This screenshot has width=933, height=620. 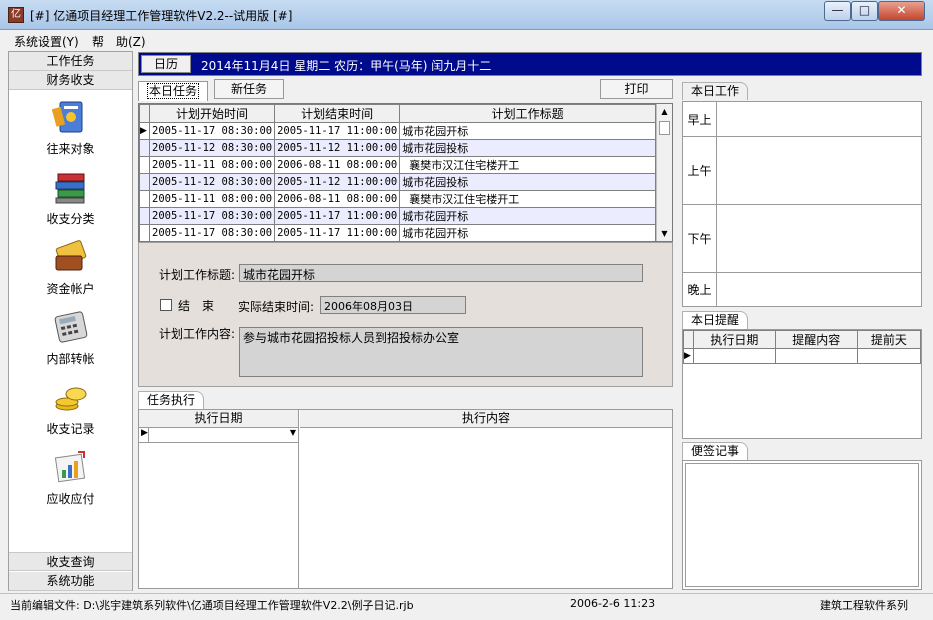 I want to click on notes-panel, so click(x=802, y=525).